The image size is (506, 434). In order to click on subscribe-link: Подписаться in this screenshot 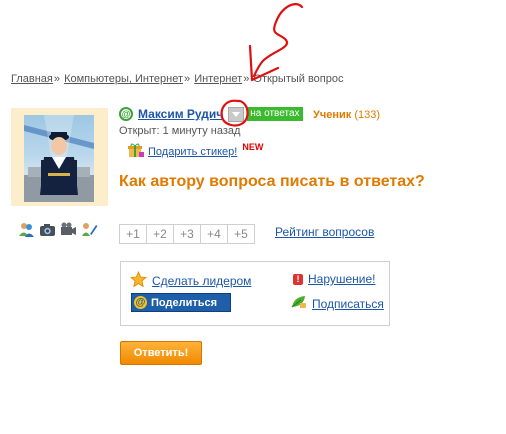, I will do `click(348, 304)`.